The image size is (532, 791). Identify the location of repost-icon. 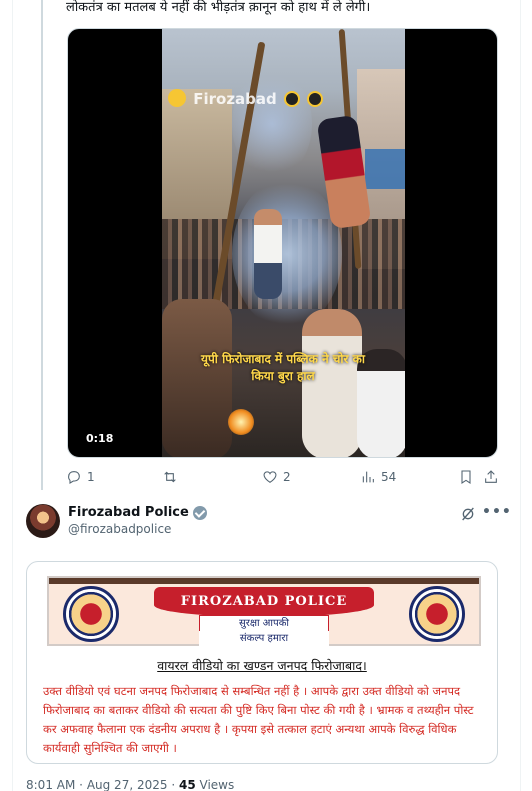
(170, 477).